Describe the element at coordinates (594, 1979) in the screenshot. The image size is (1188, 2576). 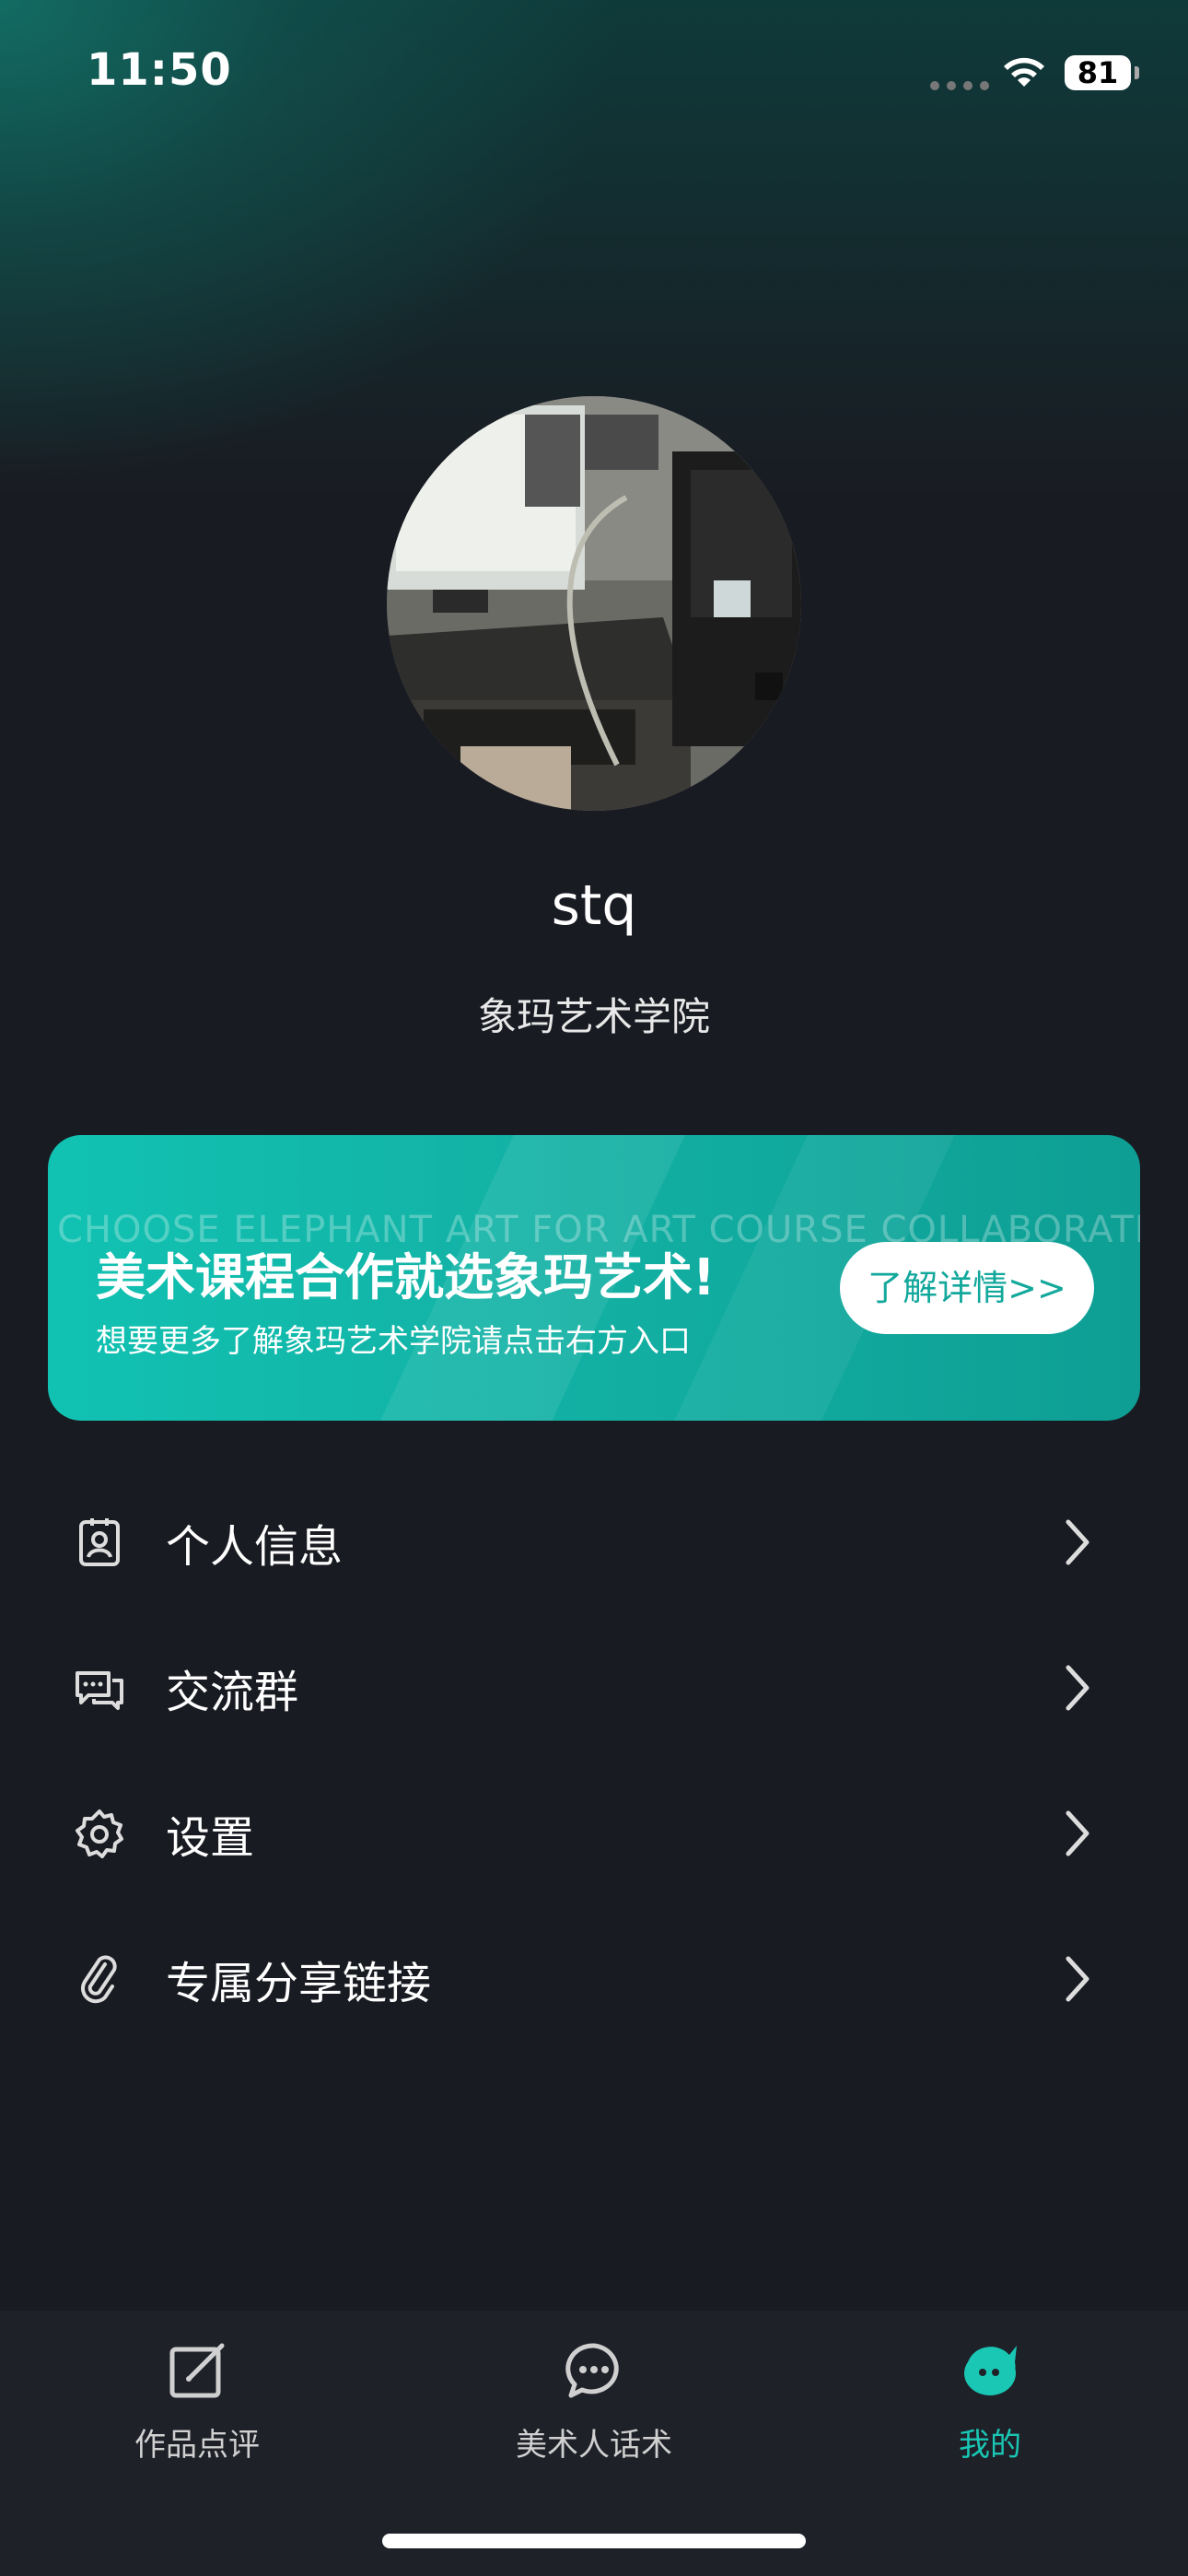
I see `menu-item-share-link: 专属分享链接` at that location.